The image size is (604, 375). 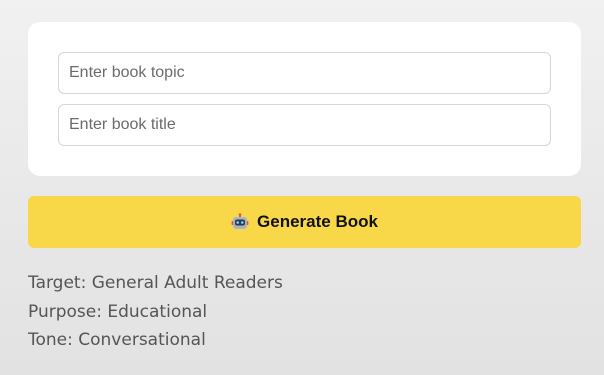 What do you see at coordinates (240, 222) in the screenshot?
I see `robot-icon` at bounding box center [240, 222].